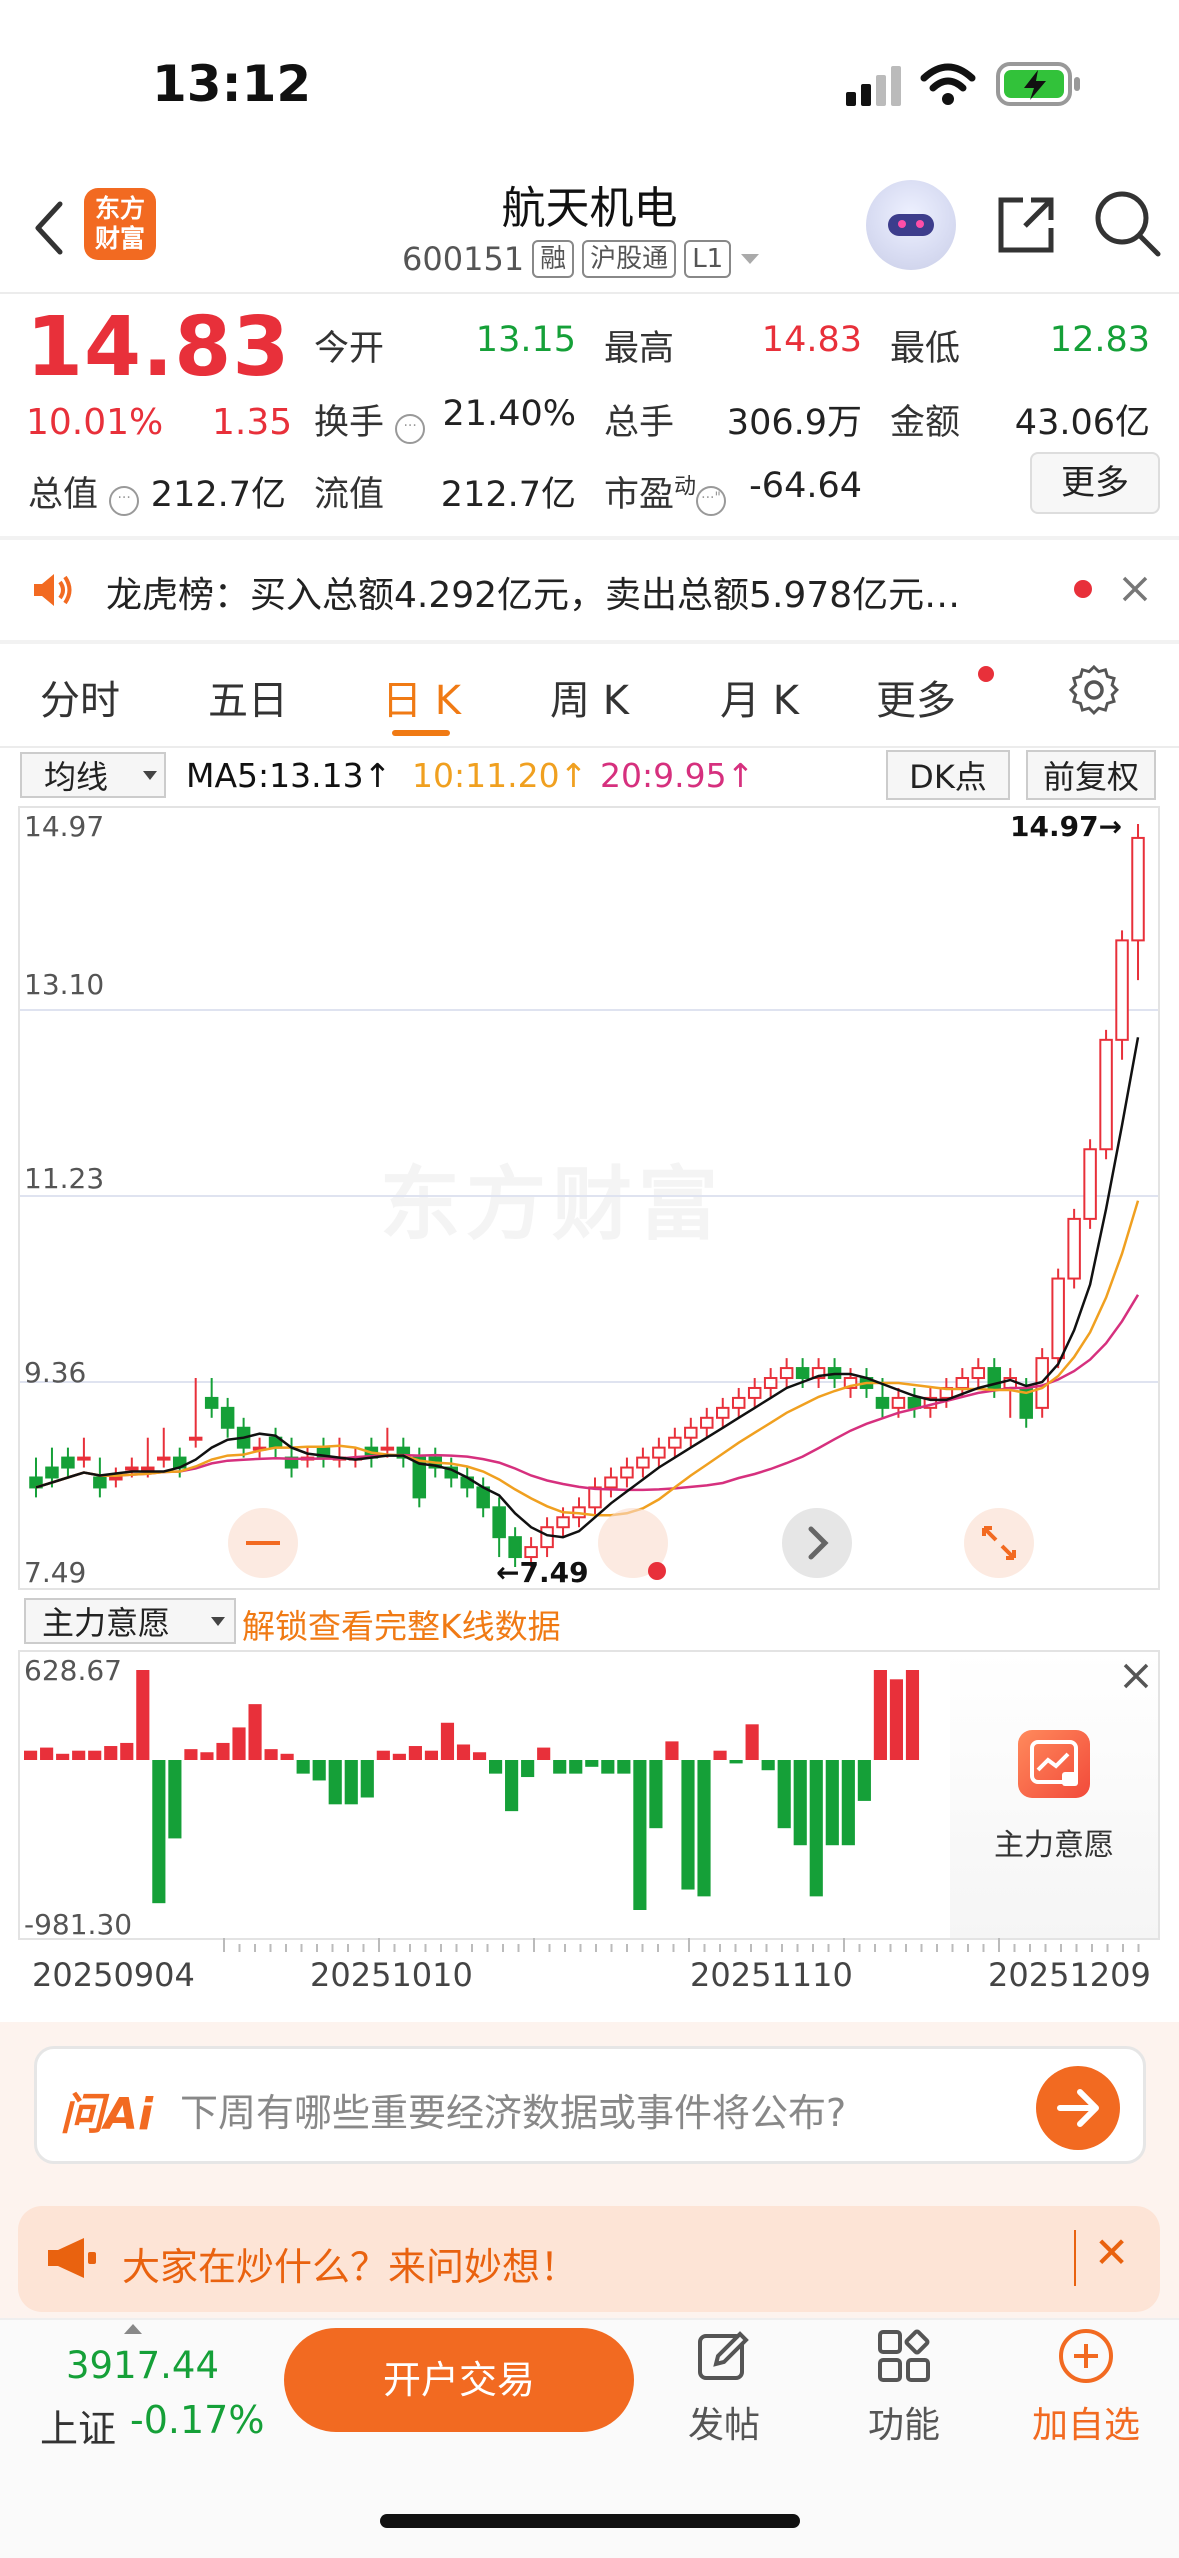  Describe the element at coordinates (904, 2356) in the screenshot. I see `apps-icon` at that location.